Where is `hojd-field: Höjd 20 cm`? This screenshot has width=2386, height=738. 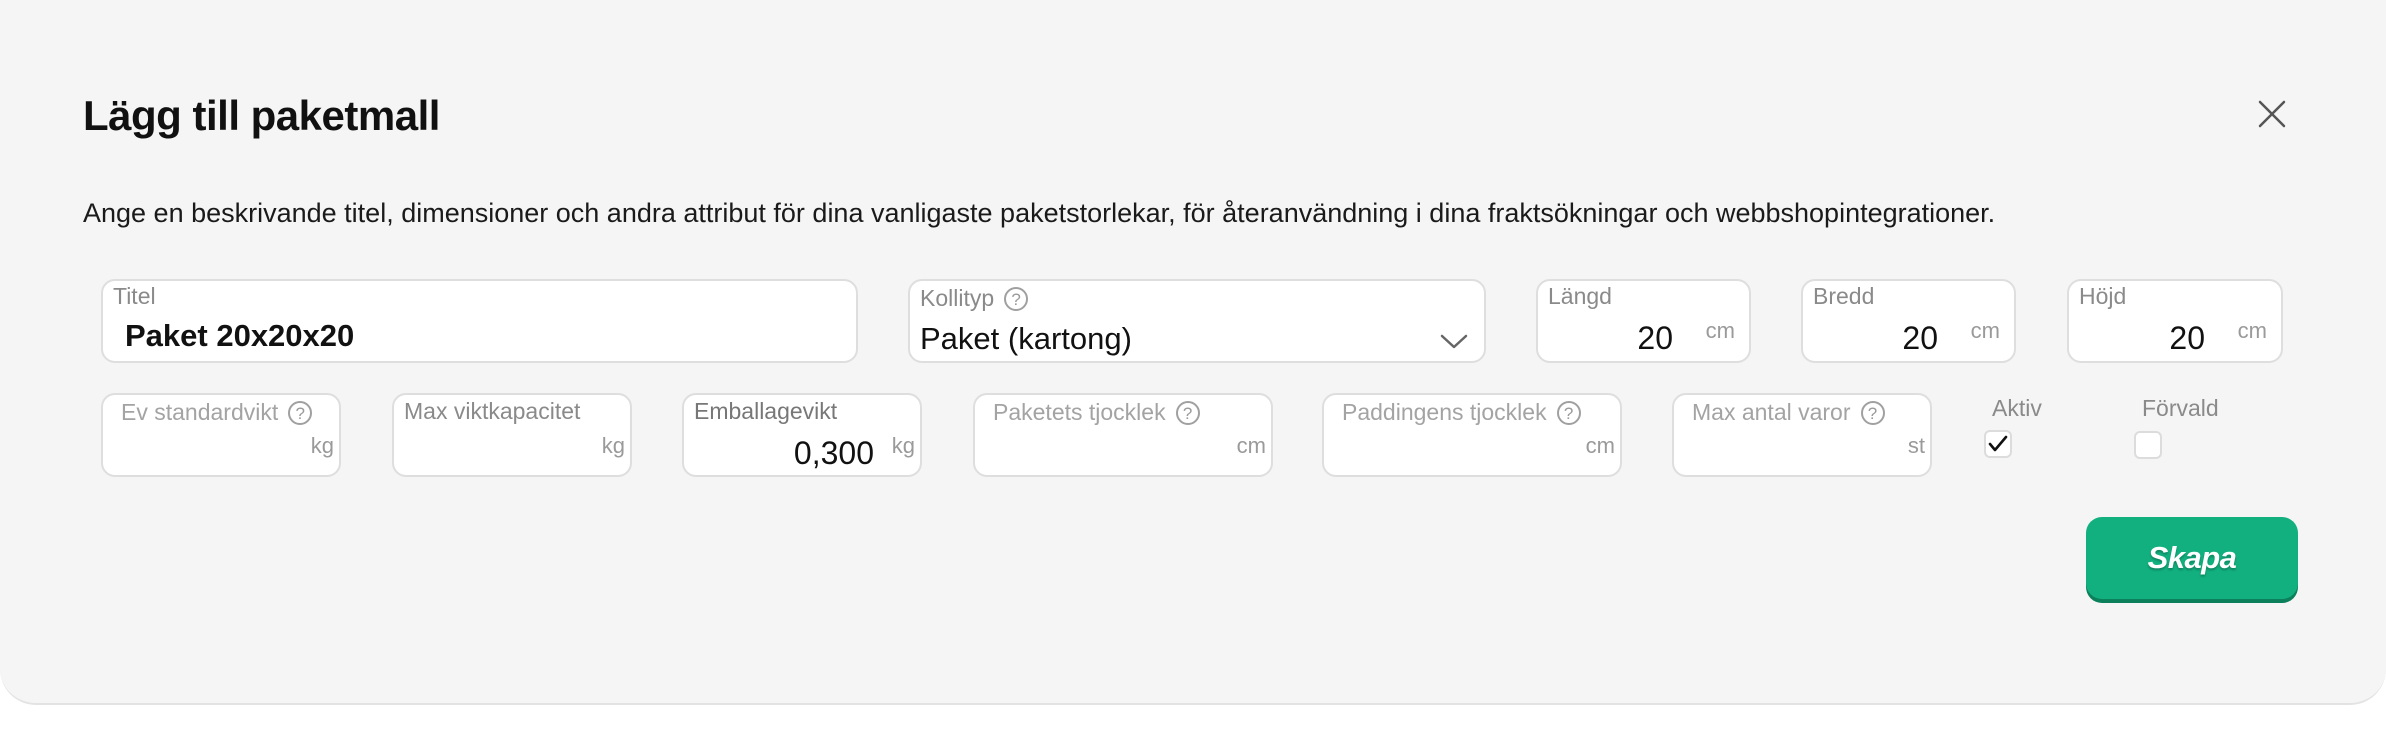
hojd-field: Höjd 20 cm is located at coordinates (2175, 321).